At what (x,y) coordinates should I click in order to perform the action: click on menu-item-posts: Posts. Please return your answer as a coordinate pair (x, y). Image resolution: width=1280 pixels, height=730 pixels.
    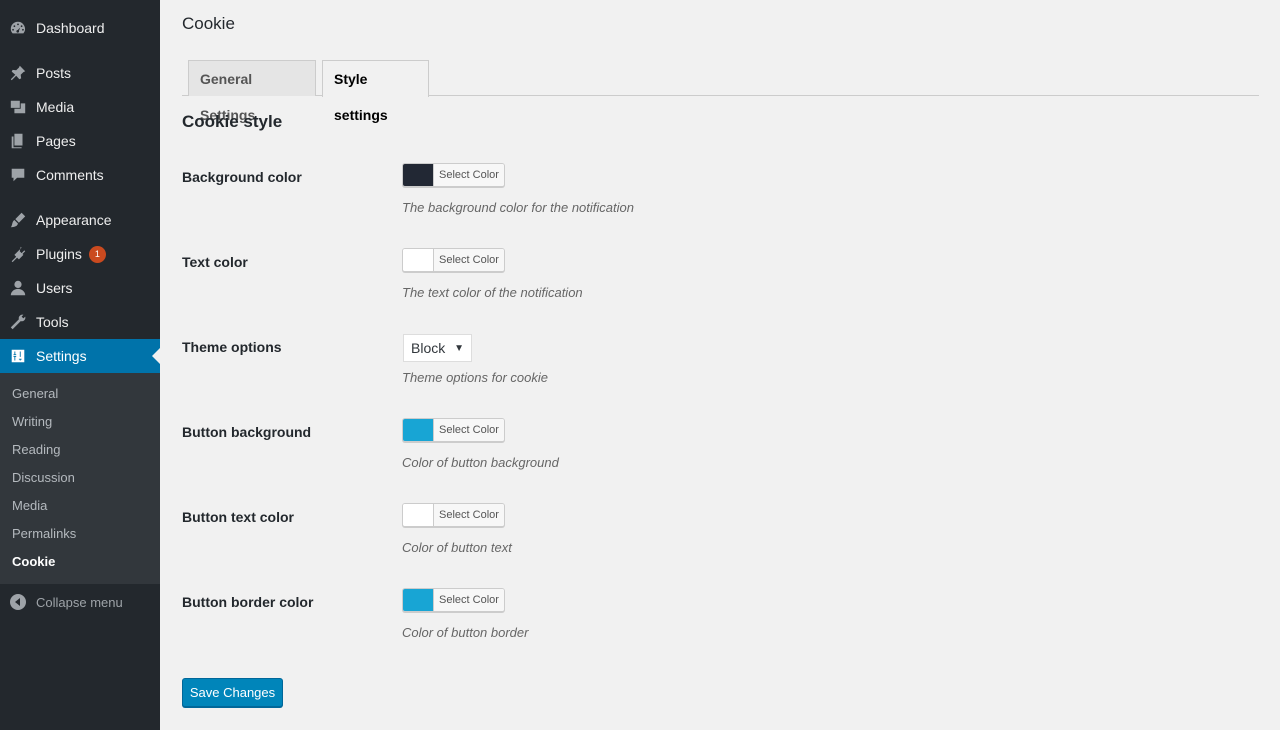
    Looking at the image, I should click on (80, 73).